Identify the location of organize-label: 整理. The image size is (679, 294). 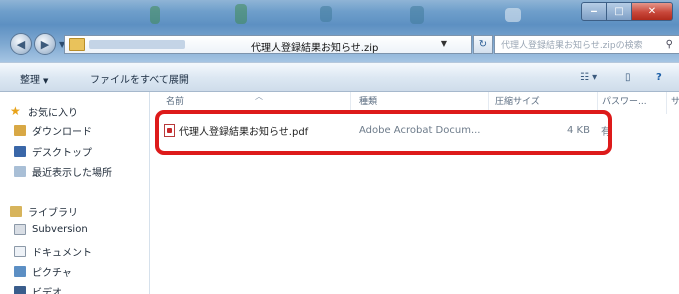
(30, 80).